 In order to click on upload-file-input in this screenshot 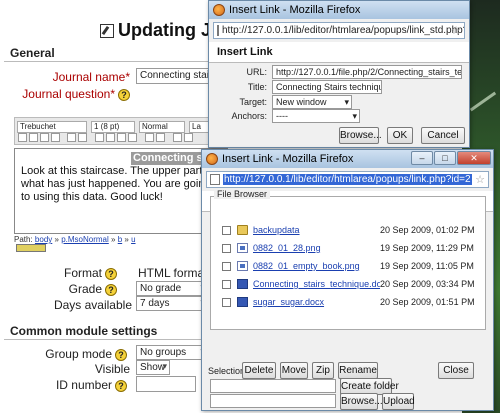, I will do `click(273, 401)`.